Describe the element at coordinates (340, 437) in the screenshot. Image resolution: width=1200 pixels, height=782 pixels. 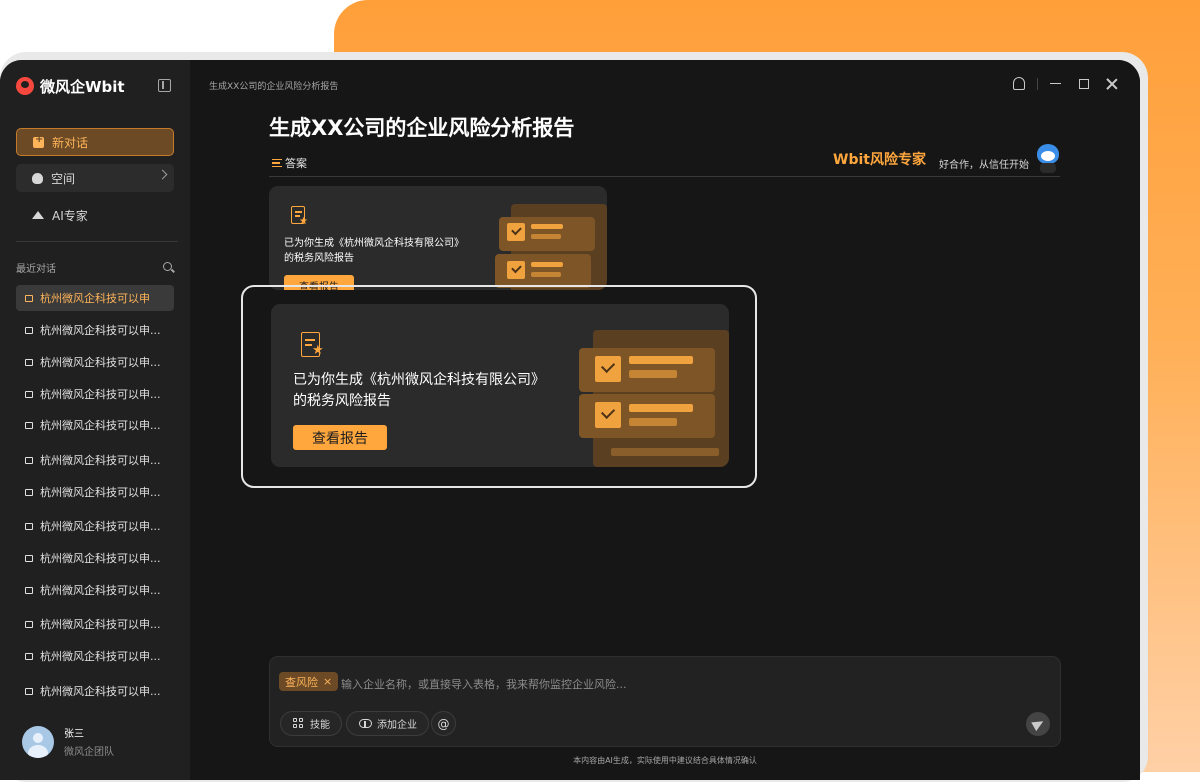
I see `view-report-button: 查看报告` at that location.